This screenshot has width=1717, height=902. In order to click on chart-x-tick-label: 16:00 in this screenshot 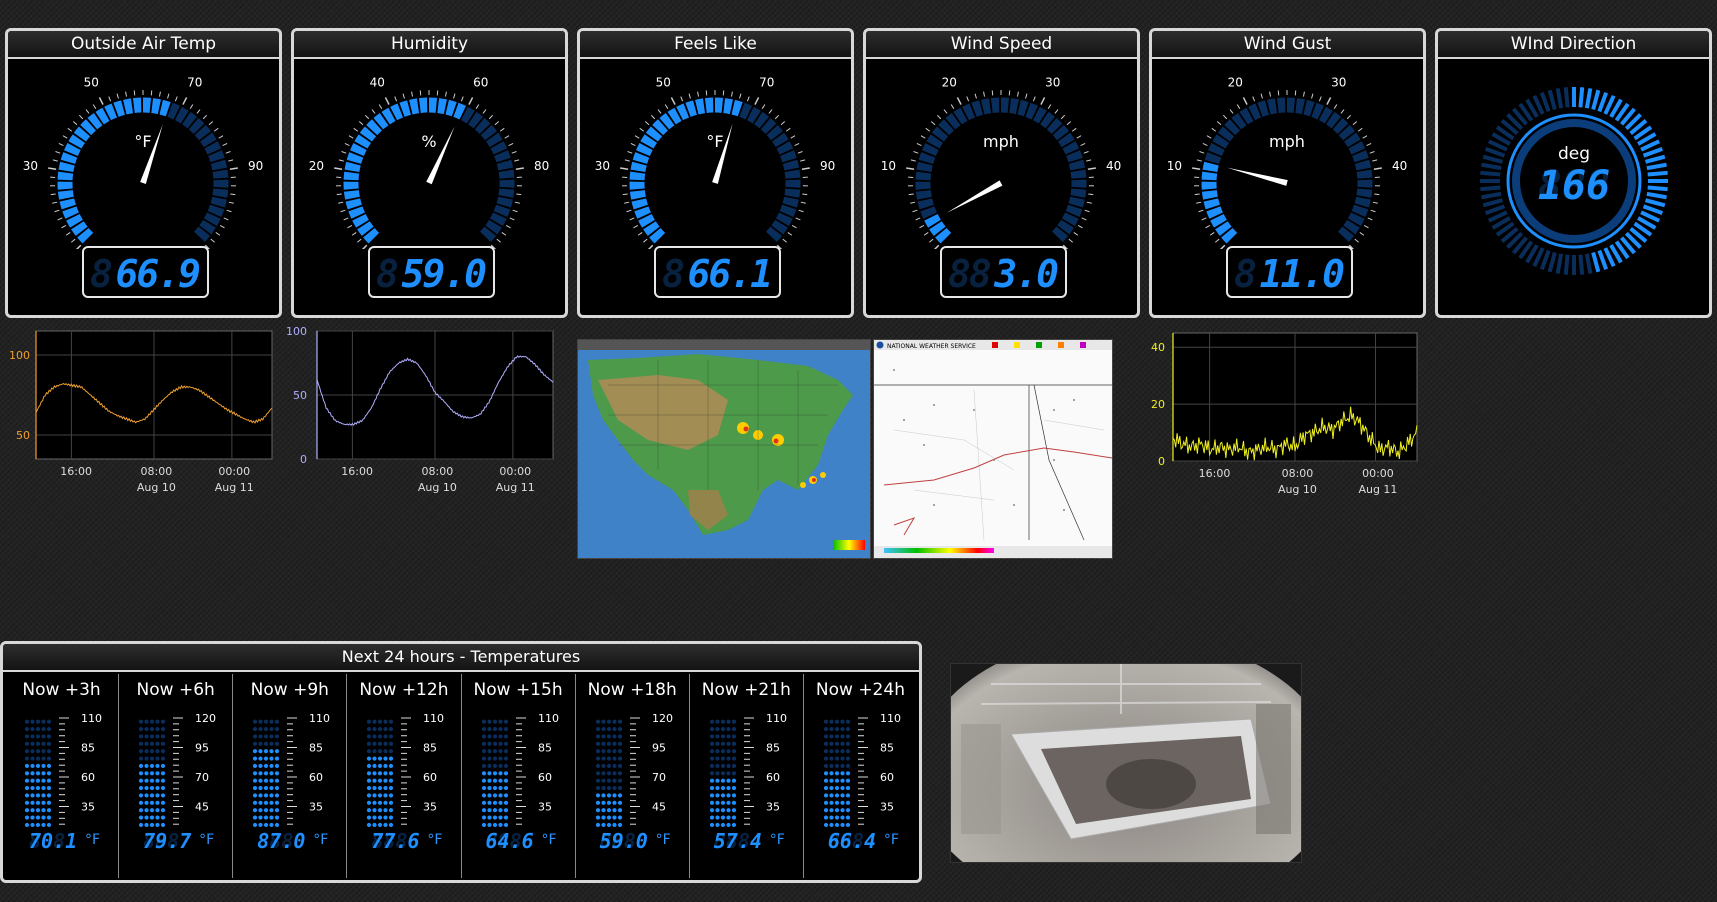, I will do `click(357, 471)`.